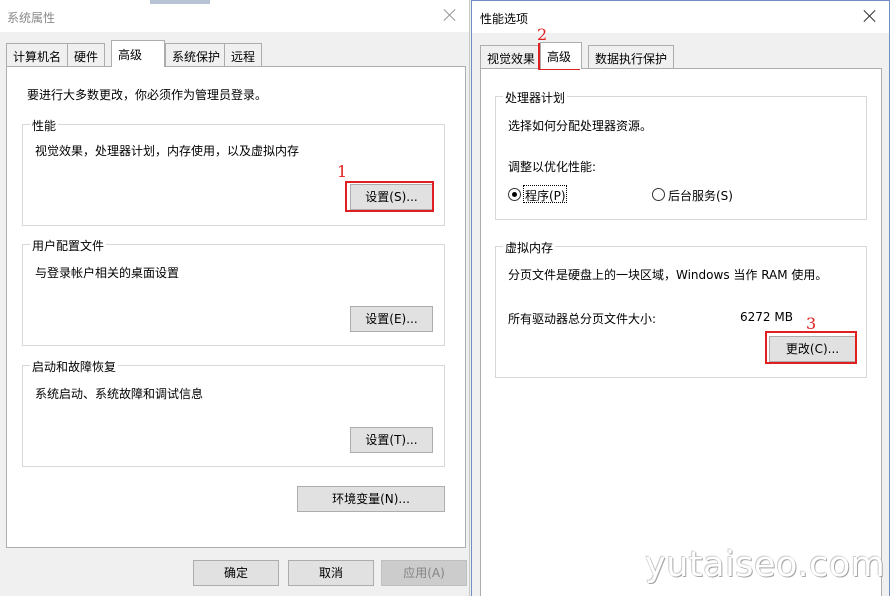 The height and width of the screenshot is (596, 890). Describe the element at coordinates (86, 55) in the screenshot. I see `tab-hardware: 硬件` at that location.